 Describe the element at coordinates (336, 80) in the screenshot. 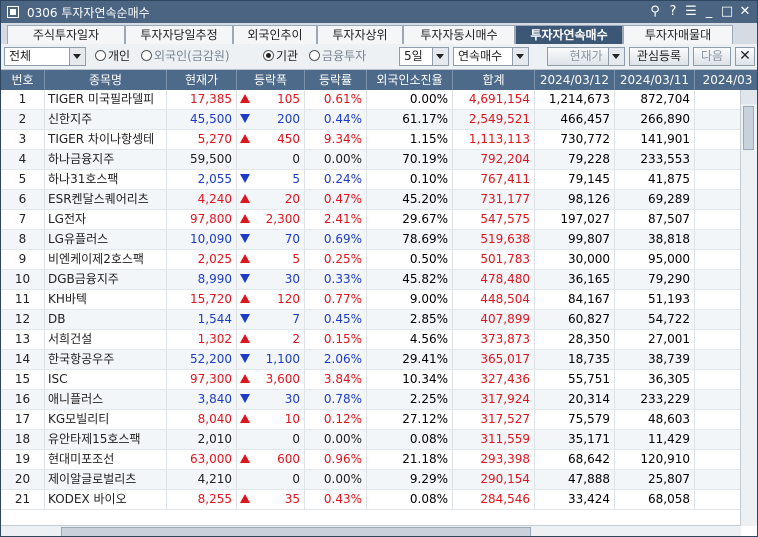

I see `column-header-rate: 등락률` at that location.